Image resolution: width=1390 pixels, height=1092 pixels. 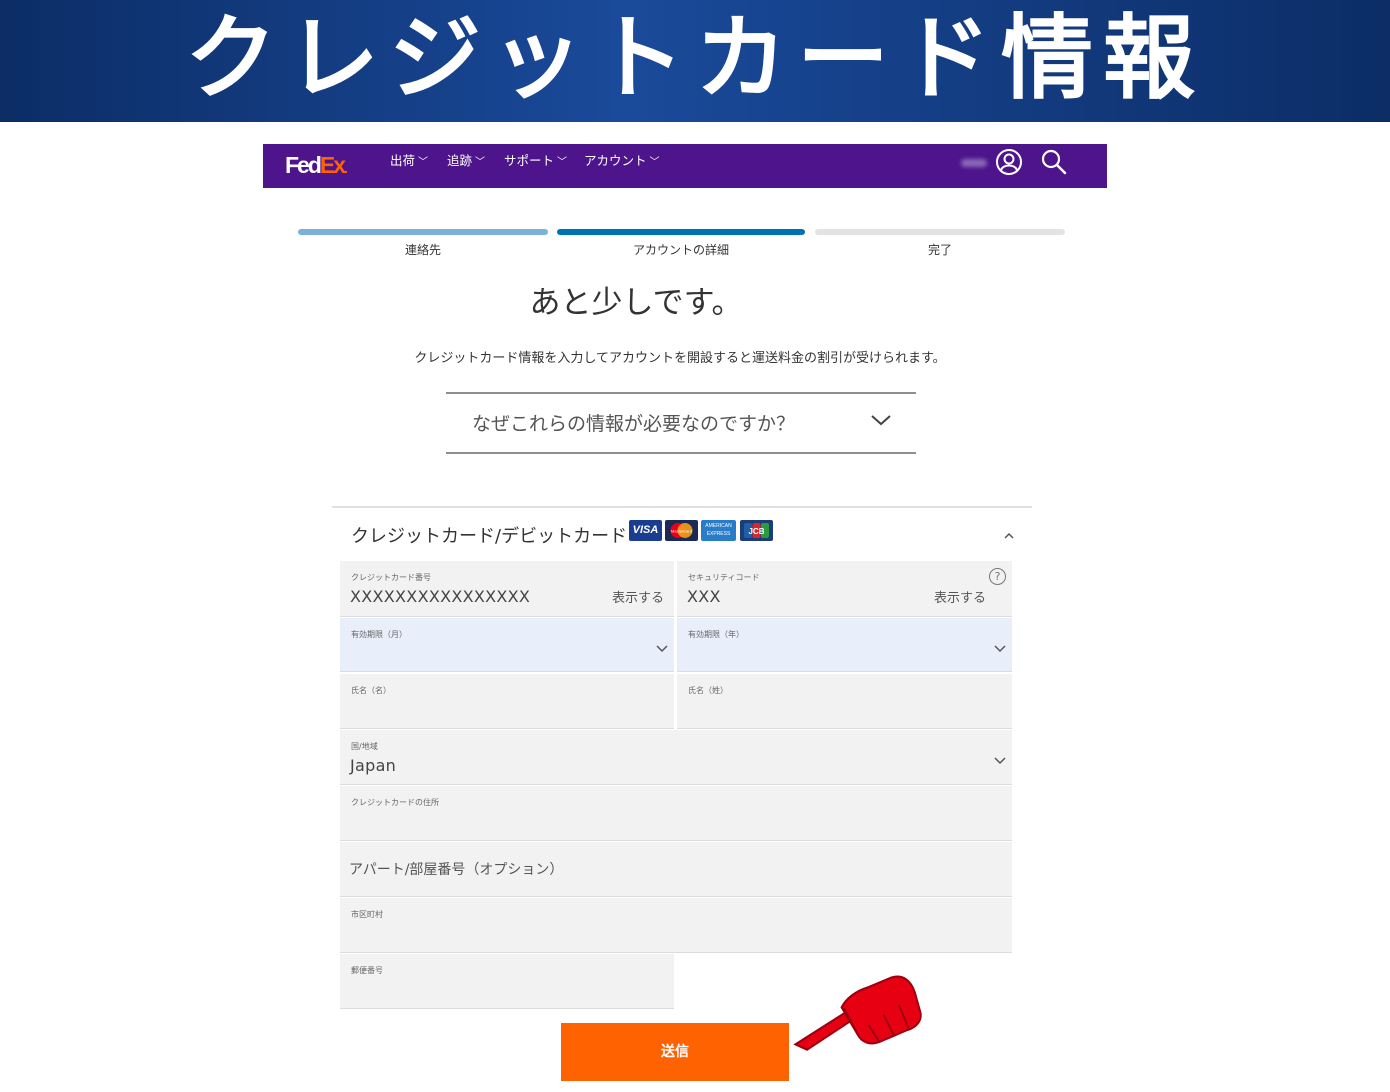 I want to click on first-name-field: 氏名（名）, so click(x=507, y=701).